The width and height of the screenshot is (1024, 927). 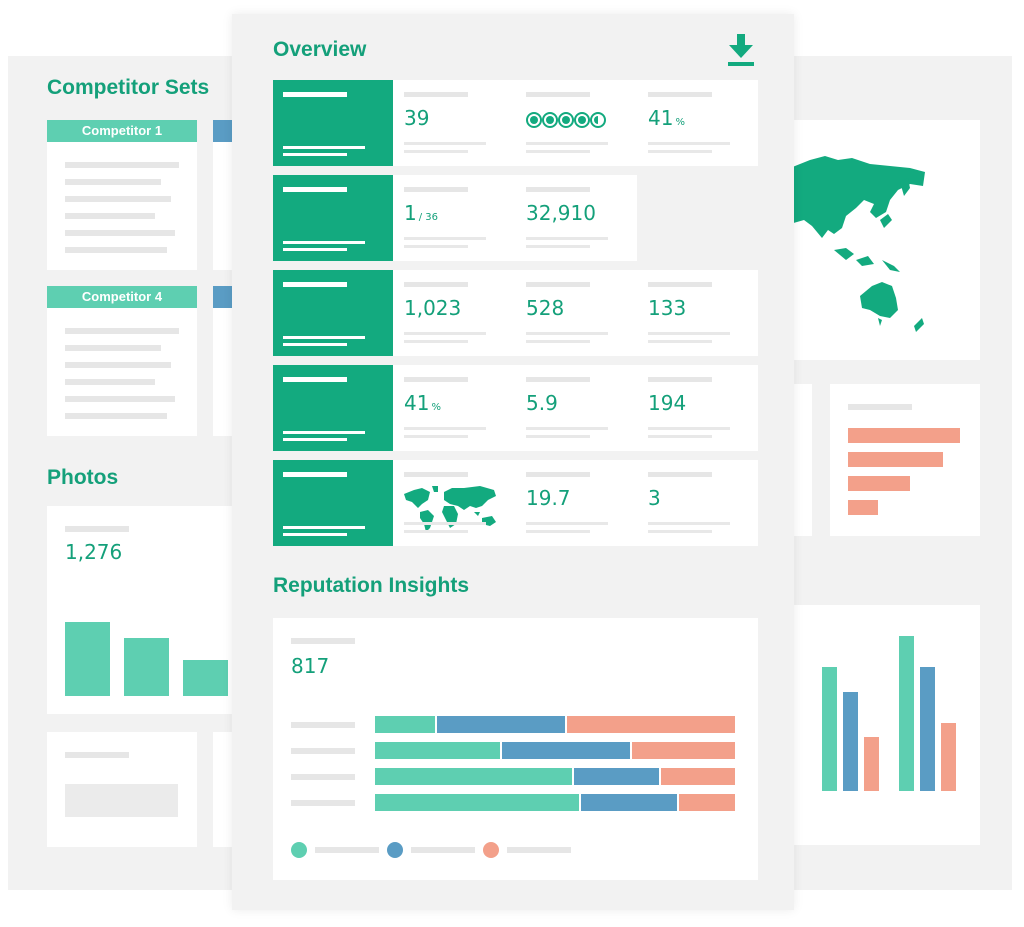 I want to click on download-icon, so click(x=741, y=50).